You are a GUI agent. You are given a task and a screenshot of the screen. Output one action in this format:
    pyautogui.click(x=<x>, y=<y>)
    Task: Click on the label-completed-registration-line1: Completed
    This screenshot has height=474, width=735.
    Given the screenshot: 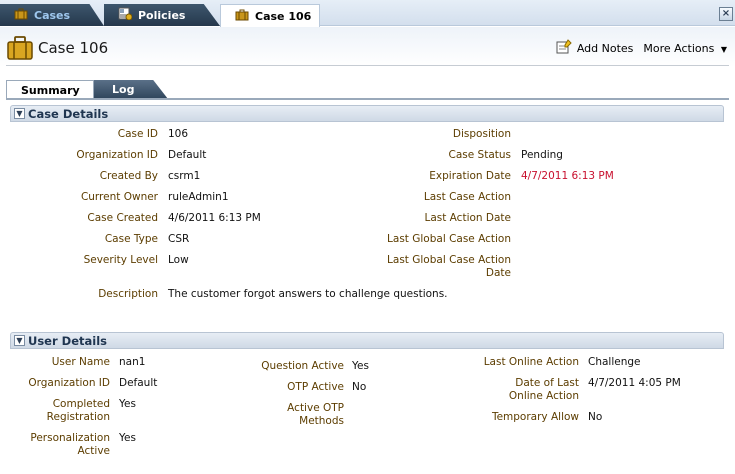 What is the action you would take?
    pyautogui.click(x=81, y=404)
    